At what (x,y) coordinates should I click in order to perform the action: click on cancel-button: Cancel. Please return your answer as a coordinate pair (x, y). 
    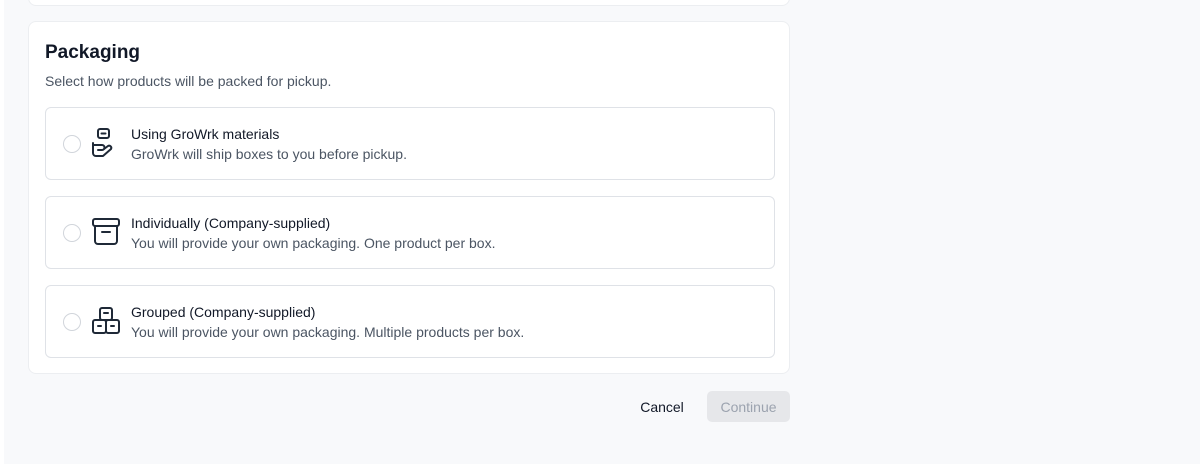
    Looking at the image, I should click on (662, 406).